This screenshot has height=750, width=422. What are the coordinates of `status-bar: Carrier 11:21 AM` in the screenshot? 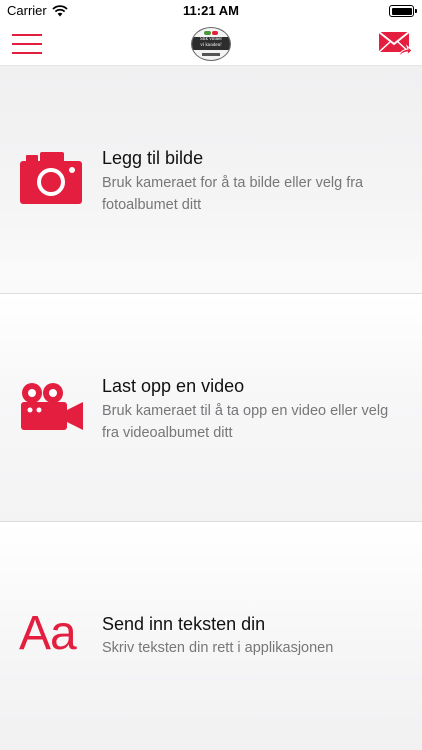 It's located at (211, 11).